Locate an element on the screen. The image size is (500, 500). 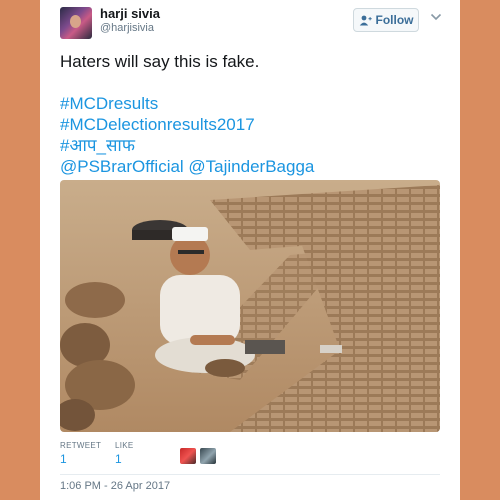
like-count: 1 is located at coordinates (118, 459).